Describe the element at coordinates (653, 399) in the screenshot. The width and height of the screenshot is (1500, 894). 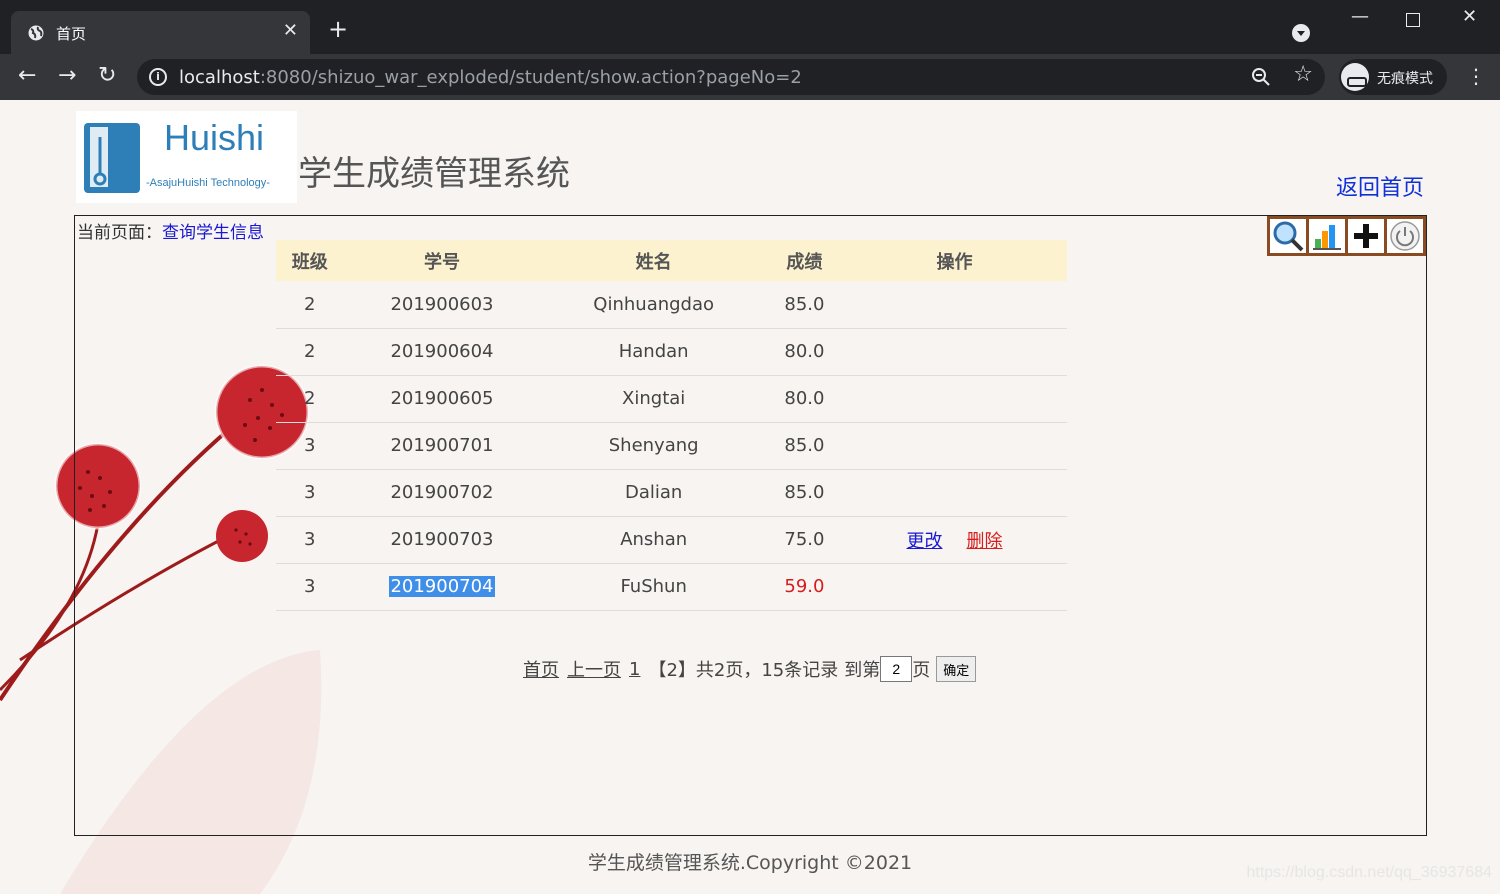
I see `cell-name: Xingtai` at that location.